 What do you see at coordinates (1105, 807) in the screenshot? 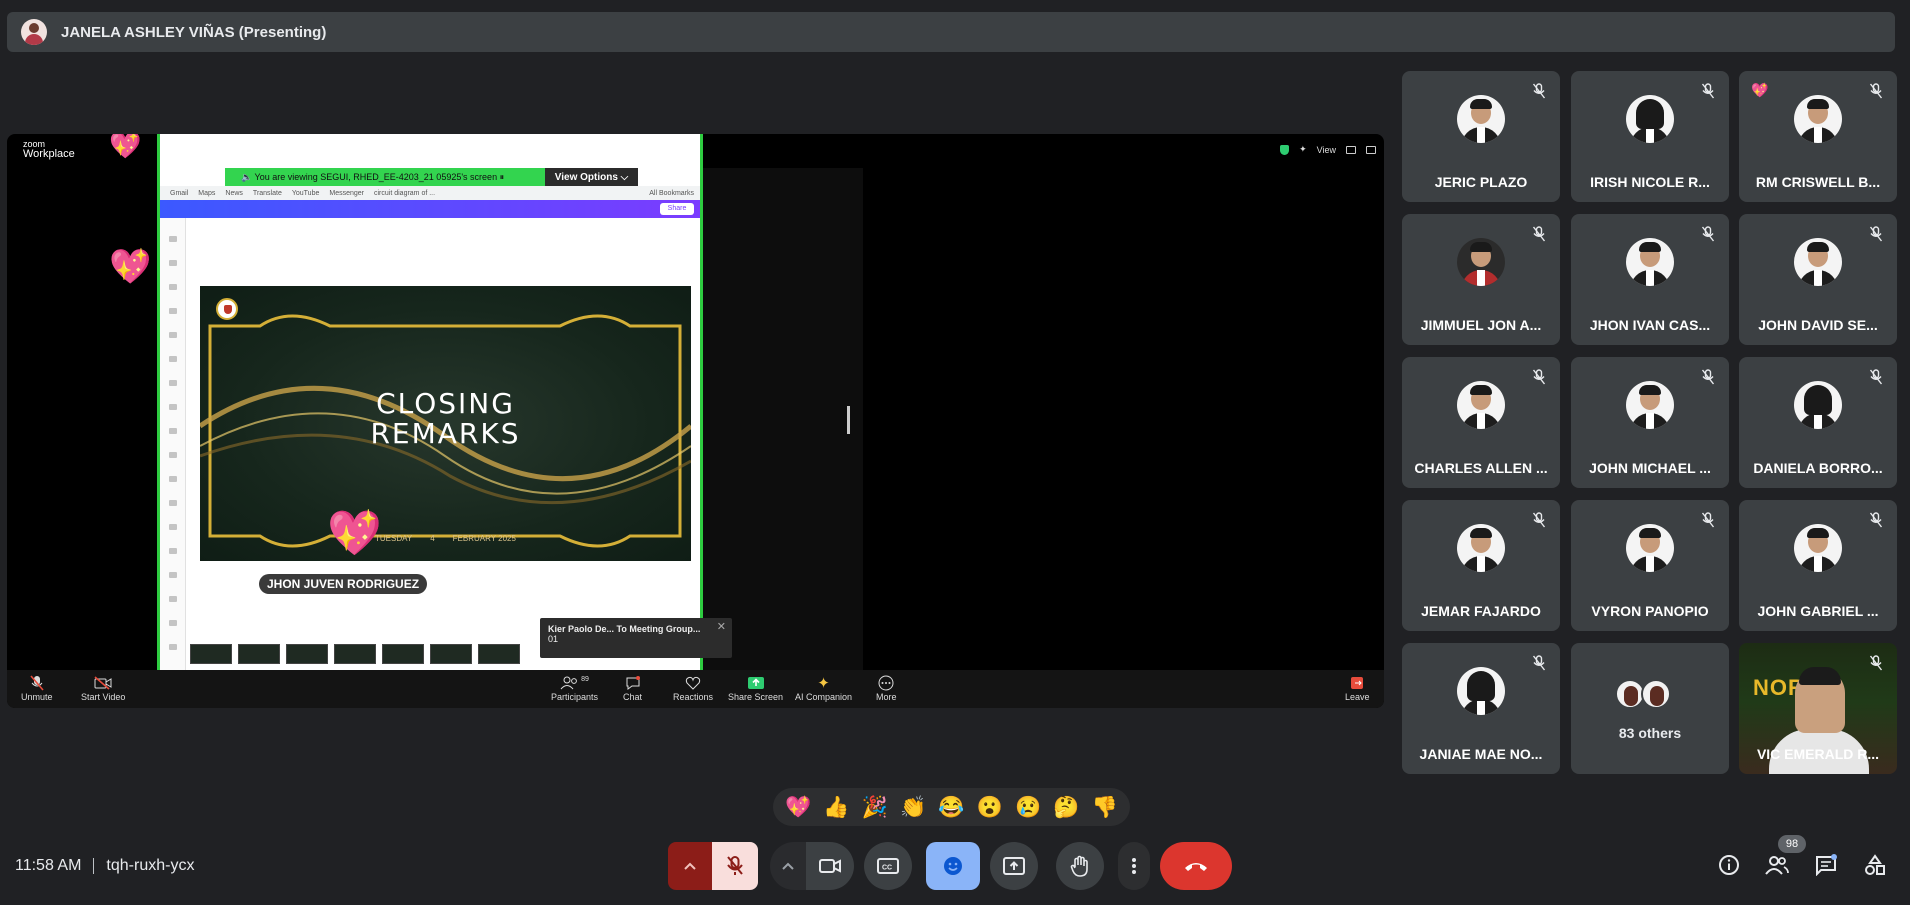
I see `reaction-thumbs-down-icon: 👎` at bounding box center [1105, 807].